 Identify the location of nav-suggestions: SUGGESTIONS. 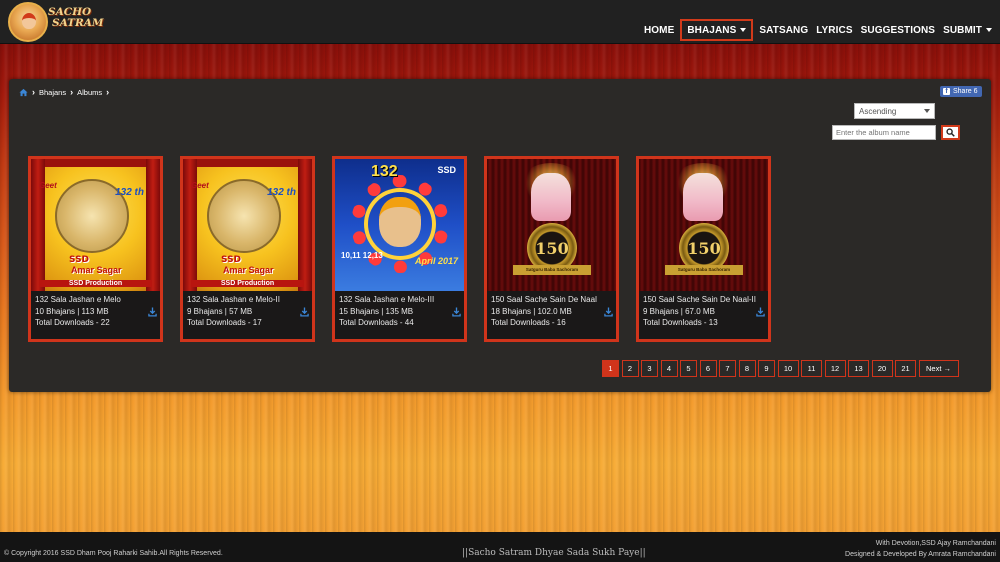
(898, 30).